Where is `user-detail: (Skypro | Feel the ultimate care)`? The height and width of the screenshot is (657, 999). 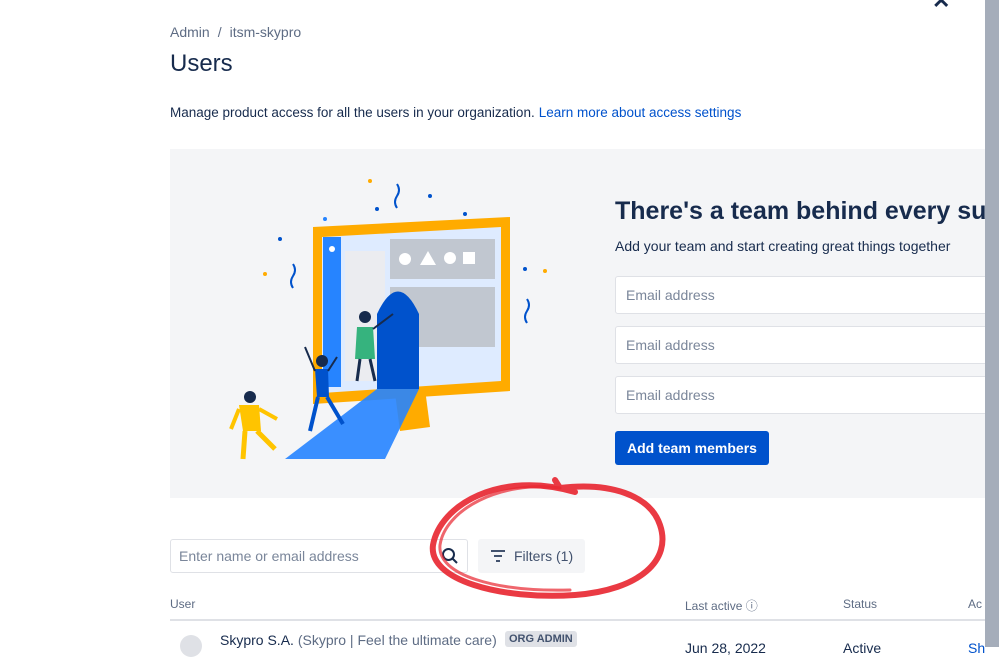
user-detail: (Skypro | Feel the ultimate care) is located at coordinates (397, 640).